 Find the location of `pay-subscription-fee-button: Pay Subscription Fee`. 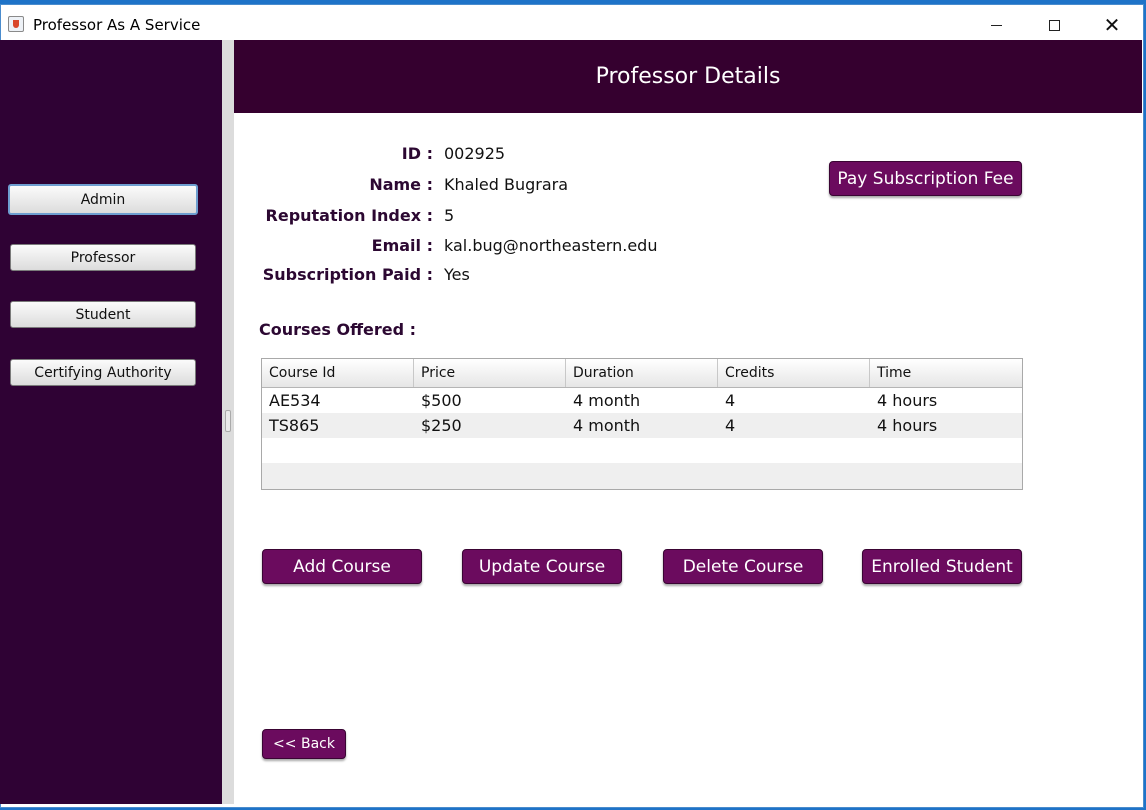

pay-subscription-fee-button: Pay Subscription Fee is located at coordinates (925, 178).